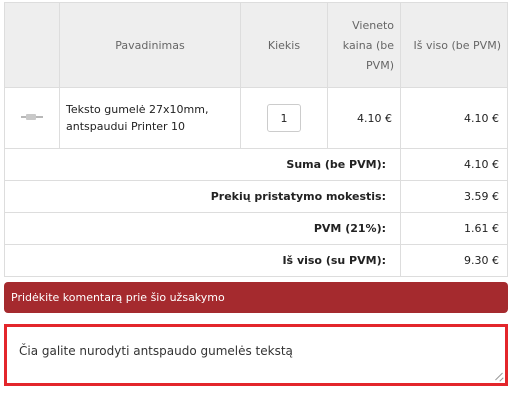  Describe the element at coordinates (380, 65) in the screenshot. I see `header-unit-price-line3: PVM)` at that location.